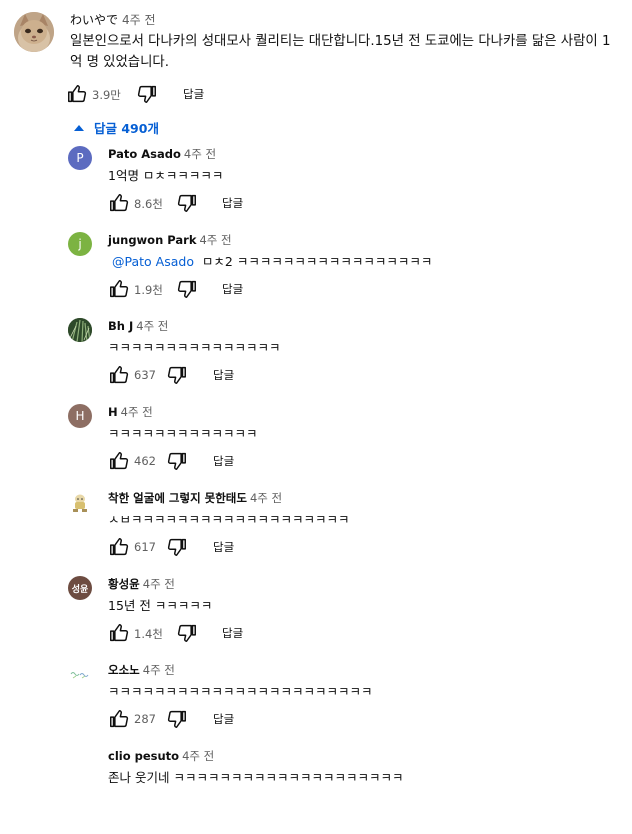 The width and height of the screenshot is (632, 834). I want to click on avatar-letter: H, so click(80, 416).